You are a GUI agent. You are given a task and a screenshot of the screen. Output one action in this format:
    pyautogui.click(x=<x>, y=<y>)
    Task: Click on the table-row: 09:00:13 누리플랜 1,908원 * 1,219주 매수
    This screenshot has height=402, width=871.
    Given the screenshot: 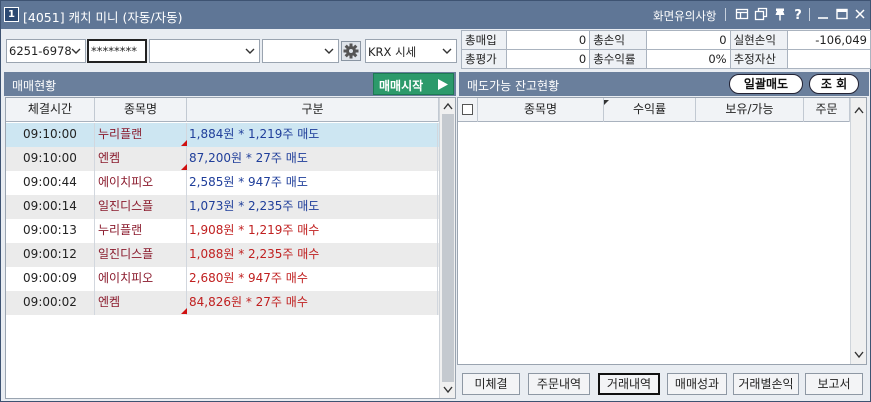 What is the action you would take?
    pyautogui.click(x=222, y=231)
    